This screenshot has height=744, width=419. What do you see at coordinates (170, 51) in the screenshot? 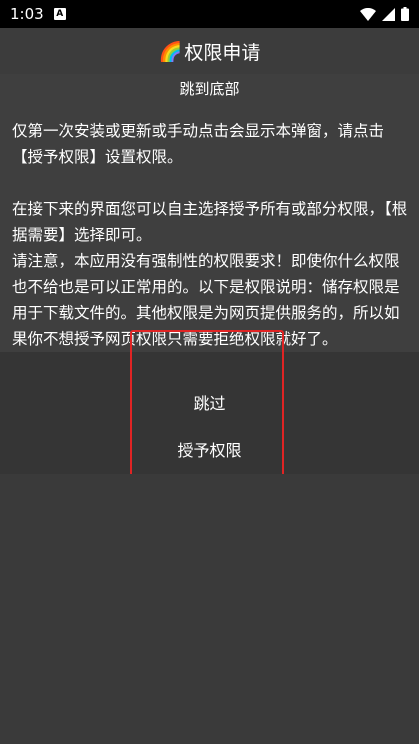
I see `rainbow-icon: 🌈` at bounding box center [170, 51].